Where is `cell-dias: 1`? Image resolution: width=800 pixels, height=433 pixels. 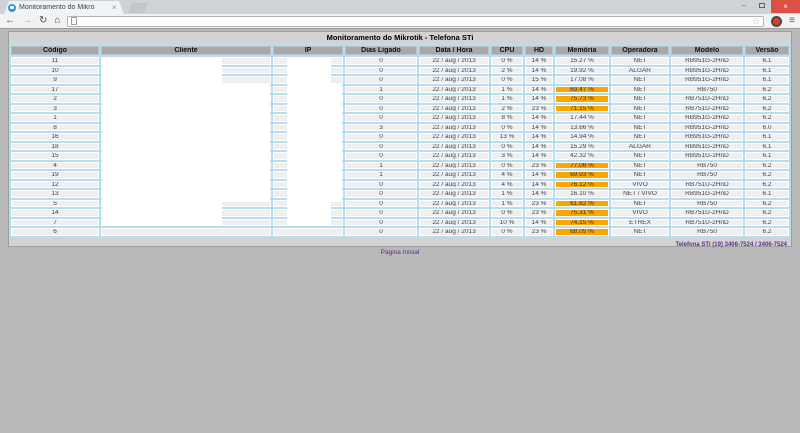
cell-dias: 1 is located at coordinates (381, 175).